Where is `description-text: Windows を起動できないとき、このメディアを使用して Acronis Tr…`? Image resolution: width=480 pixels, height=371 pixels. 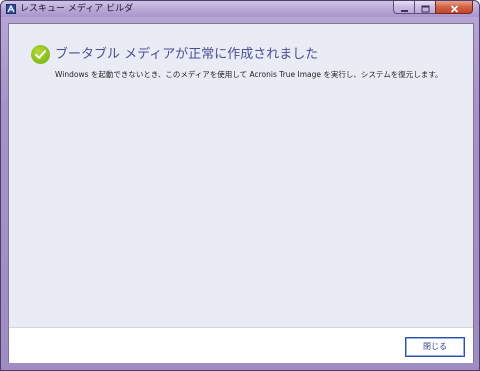
description-text: Windows を起動できないとき、このメディアを使用して Acronis Tr… is located at coordinates (249, 74).